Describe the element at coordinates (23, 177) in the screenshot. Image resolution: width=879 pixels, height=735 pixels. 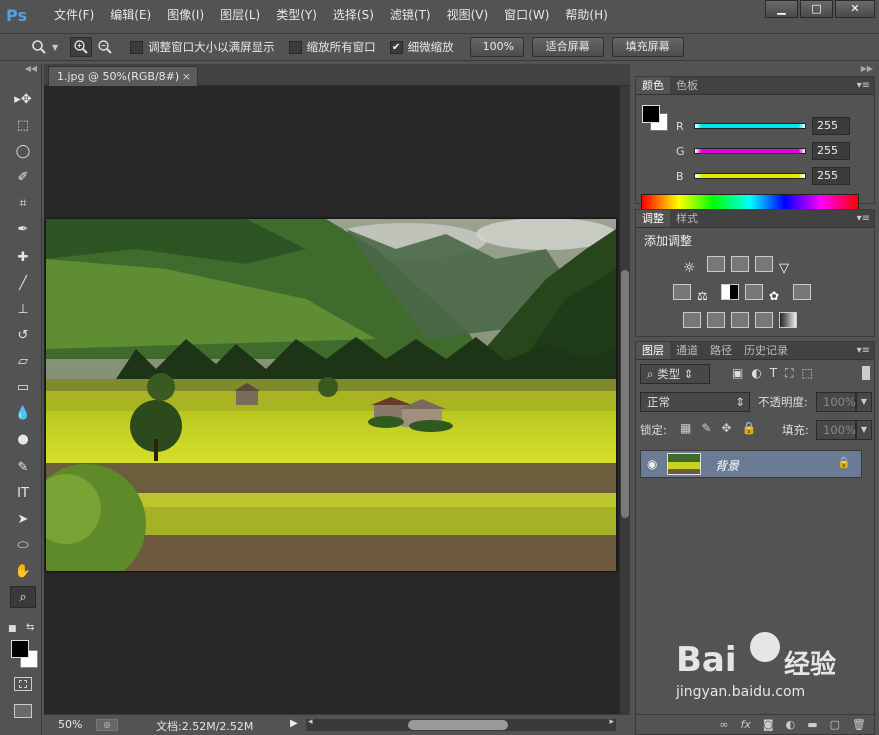
I see `quick-select-tool-icon: ✐` at that location.